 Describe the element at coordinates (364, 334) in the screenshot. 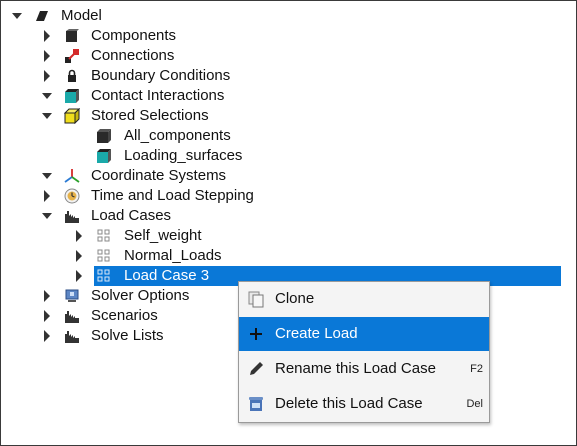

I see `menu-item-create-load: Create Load` at that location.